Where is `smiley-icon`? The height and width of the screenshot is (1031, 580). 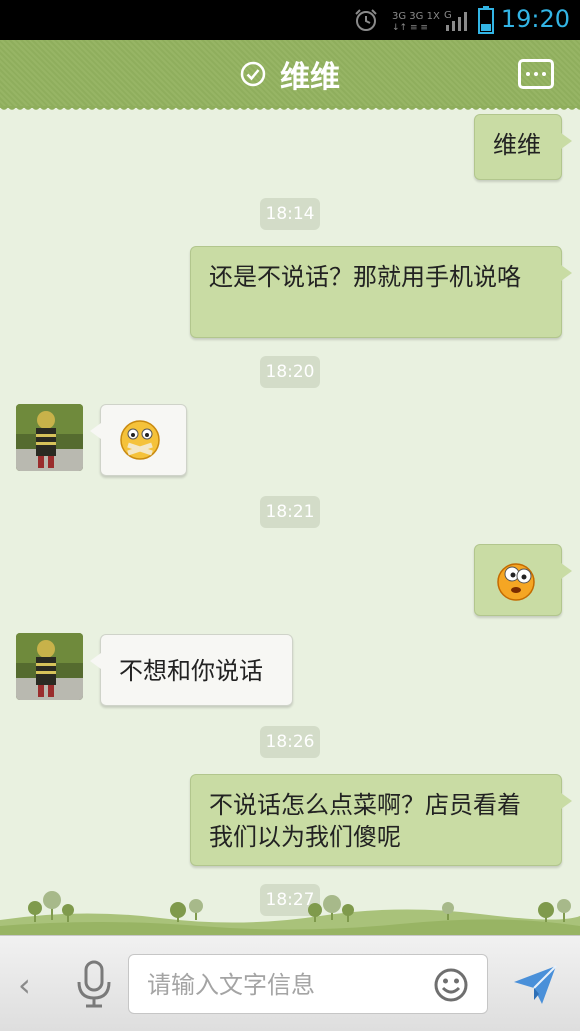
smiley-icon is located at coordinates (451, 985).